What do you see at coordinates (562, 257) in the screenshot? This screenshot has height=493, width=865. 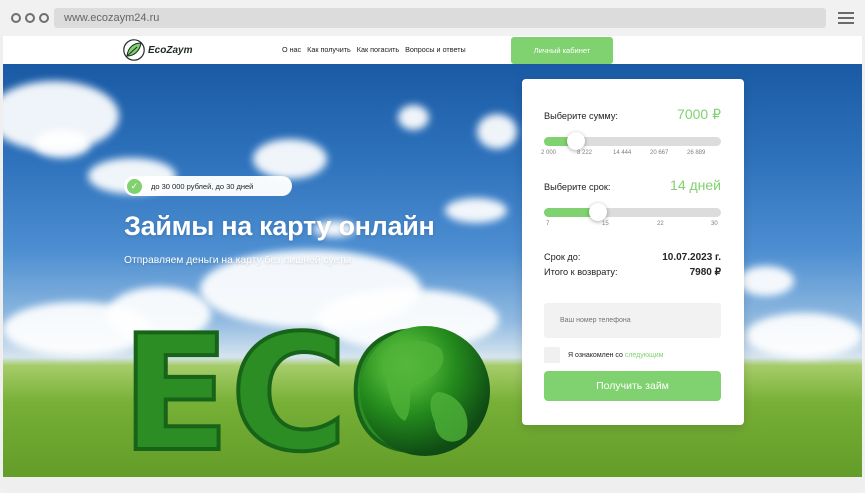 I see `due-date-label: Срок до:` at bounding box center [562, 257].